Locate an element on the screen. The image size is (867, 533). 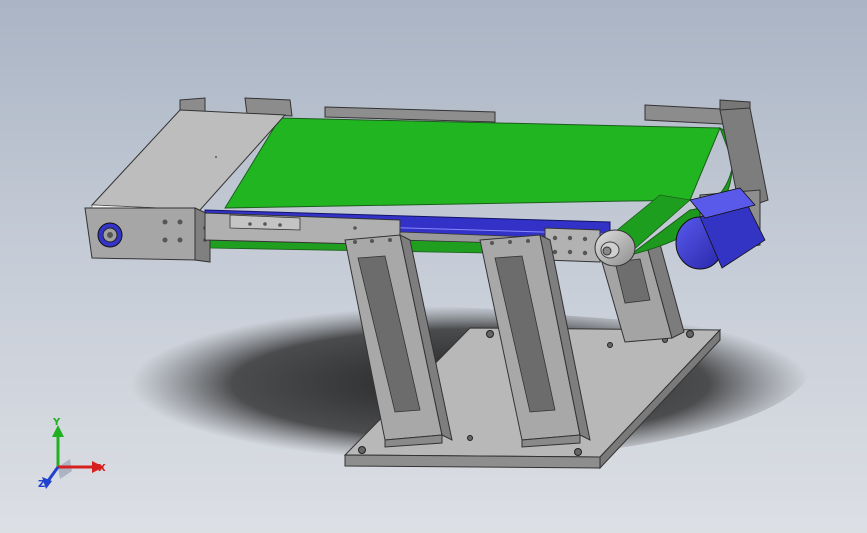
drive-roller is located at coordinates (615, 248).